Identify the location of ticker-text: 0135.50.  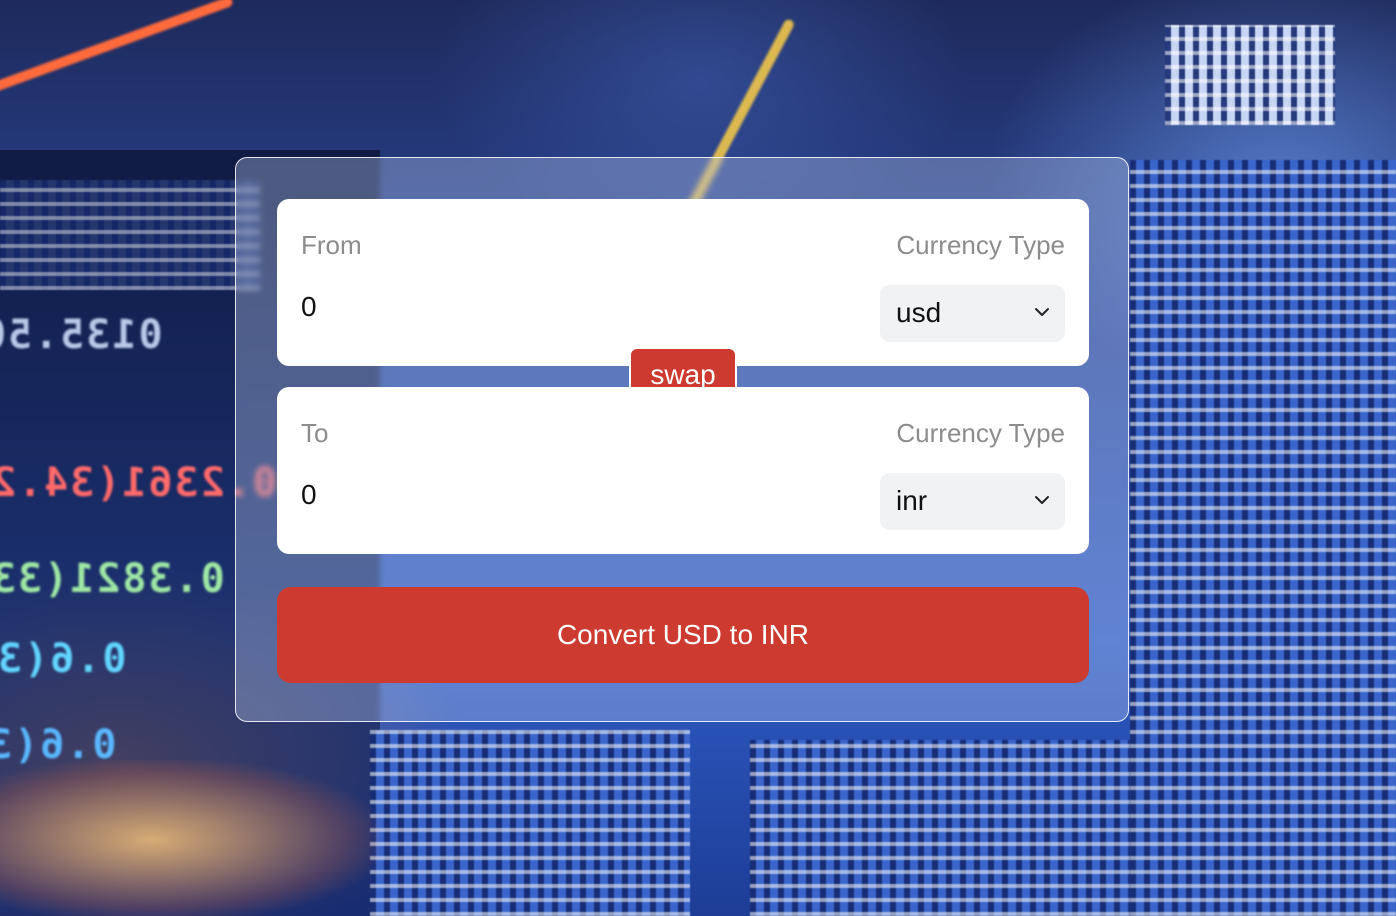
(81, 335).